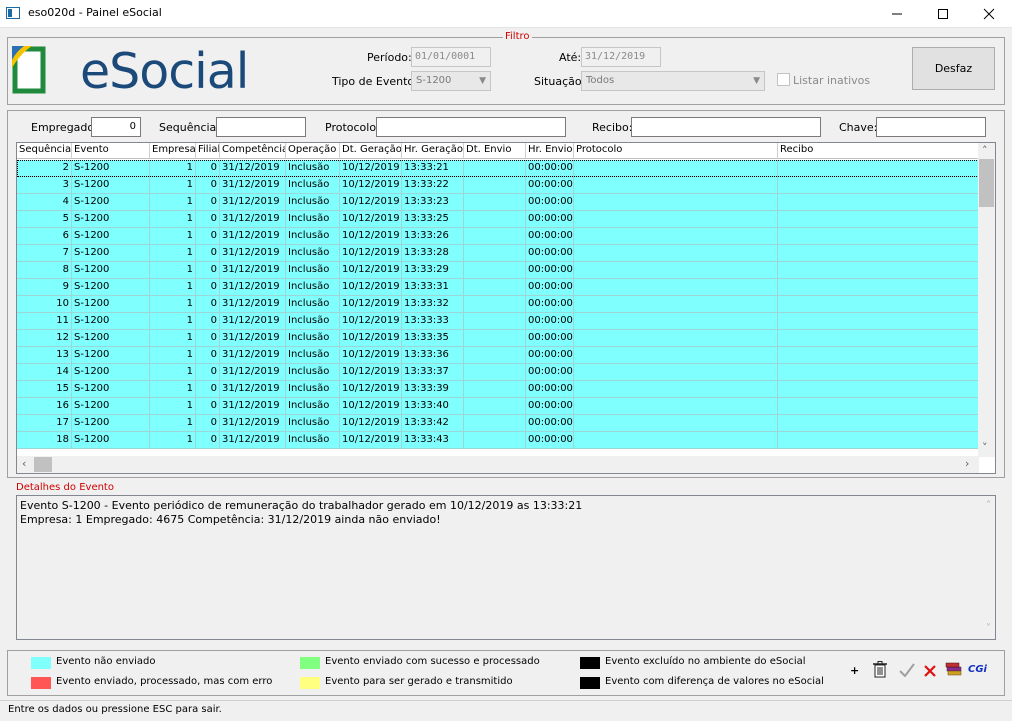  Describe the element at coordinates (726, 127) in the screenshot. I see `recibo-input` at that location.